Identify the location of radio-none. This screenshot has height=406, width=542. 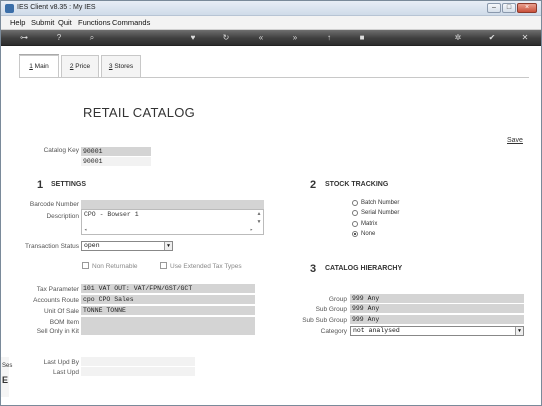
(355, 234).